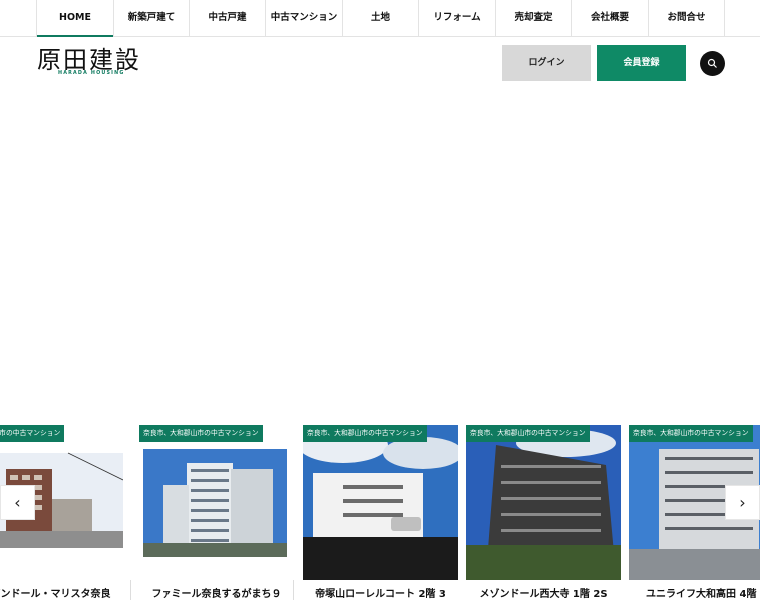 This screenshot has width=760, height=600. I want to click on chevron-right-icon: ›, so click(742, 502).